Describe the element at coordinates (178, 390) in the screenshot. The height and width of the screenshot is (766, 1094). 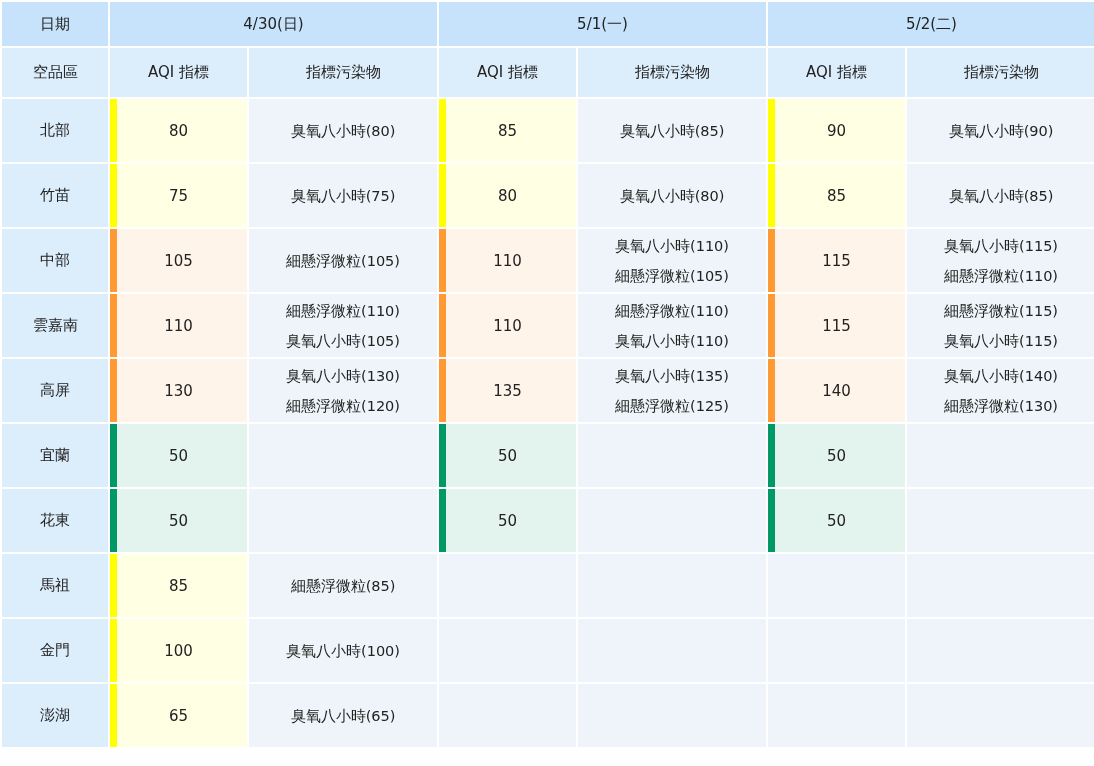
I see `aqi-value: 130` at that location.